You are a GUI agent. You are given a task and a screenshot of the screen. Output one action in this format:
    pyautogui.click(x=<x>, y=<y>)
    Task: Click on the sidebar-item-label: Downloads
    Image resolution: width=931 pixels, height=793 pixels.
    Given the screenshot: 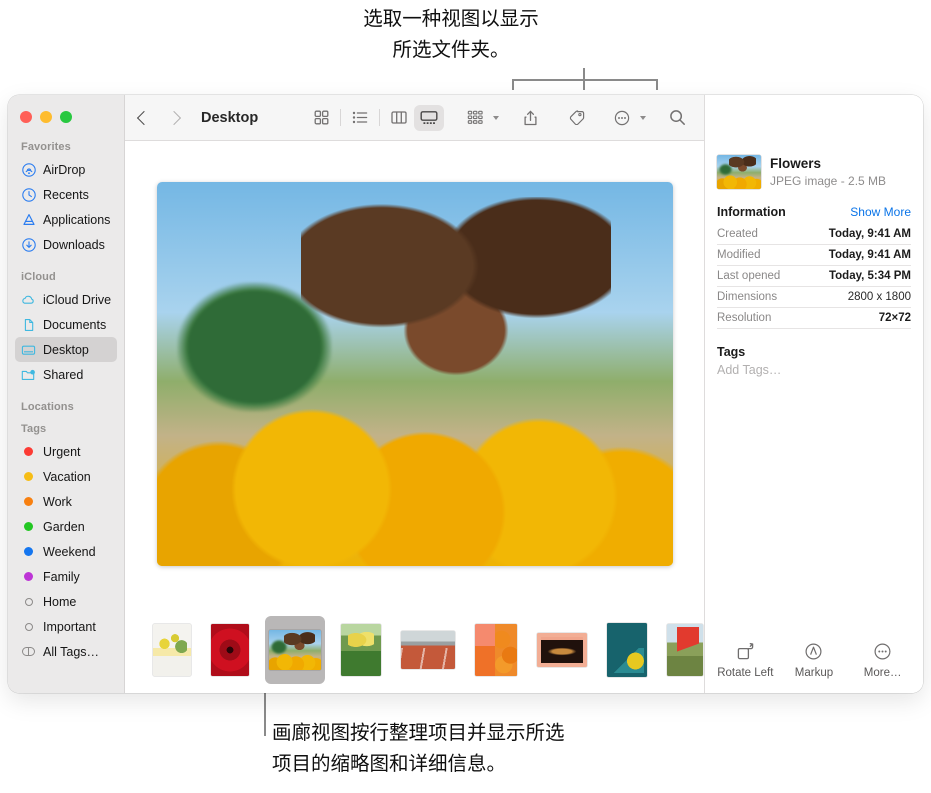 What is the action you would take?
    pyautogui.click(x=74, y=244)
    